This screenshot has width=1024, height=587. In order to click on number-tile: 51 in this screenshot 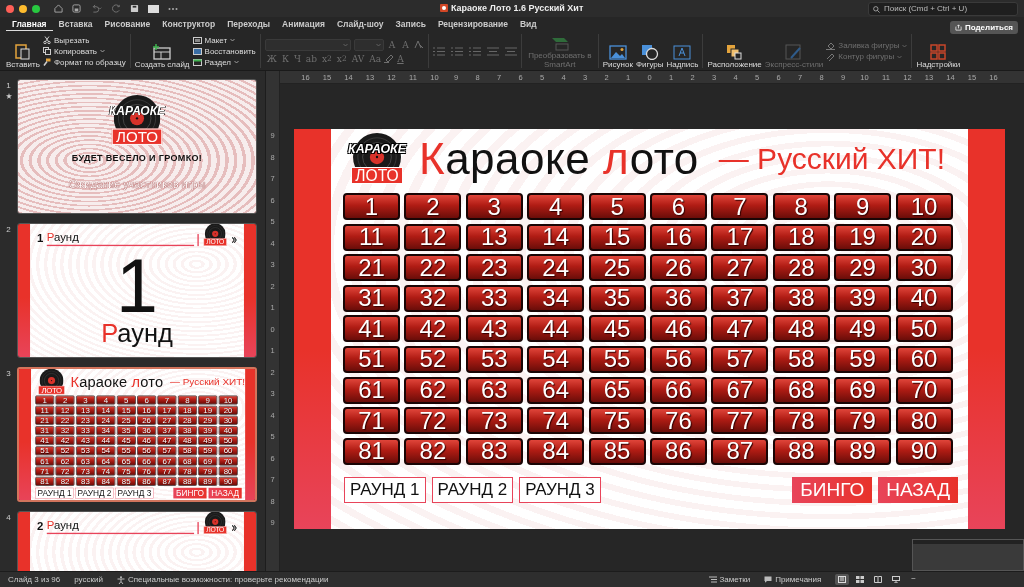, I will do `click(371, 359)`.